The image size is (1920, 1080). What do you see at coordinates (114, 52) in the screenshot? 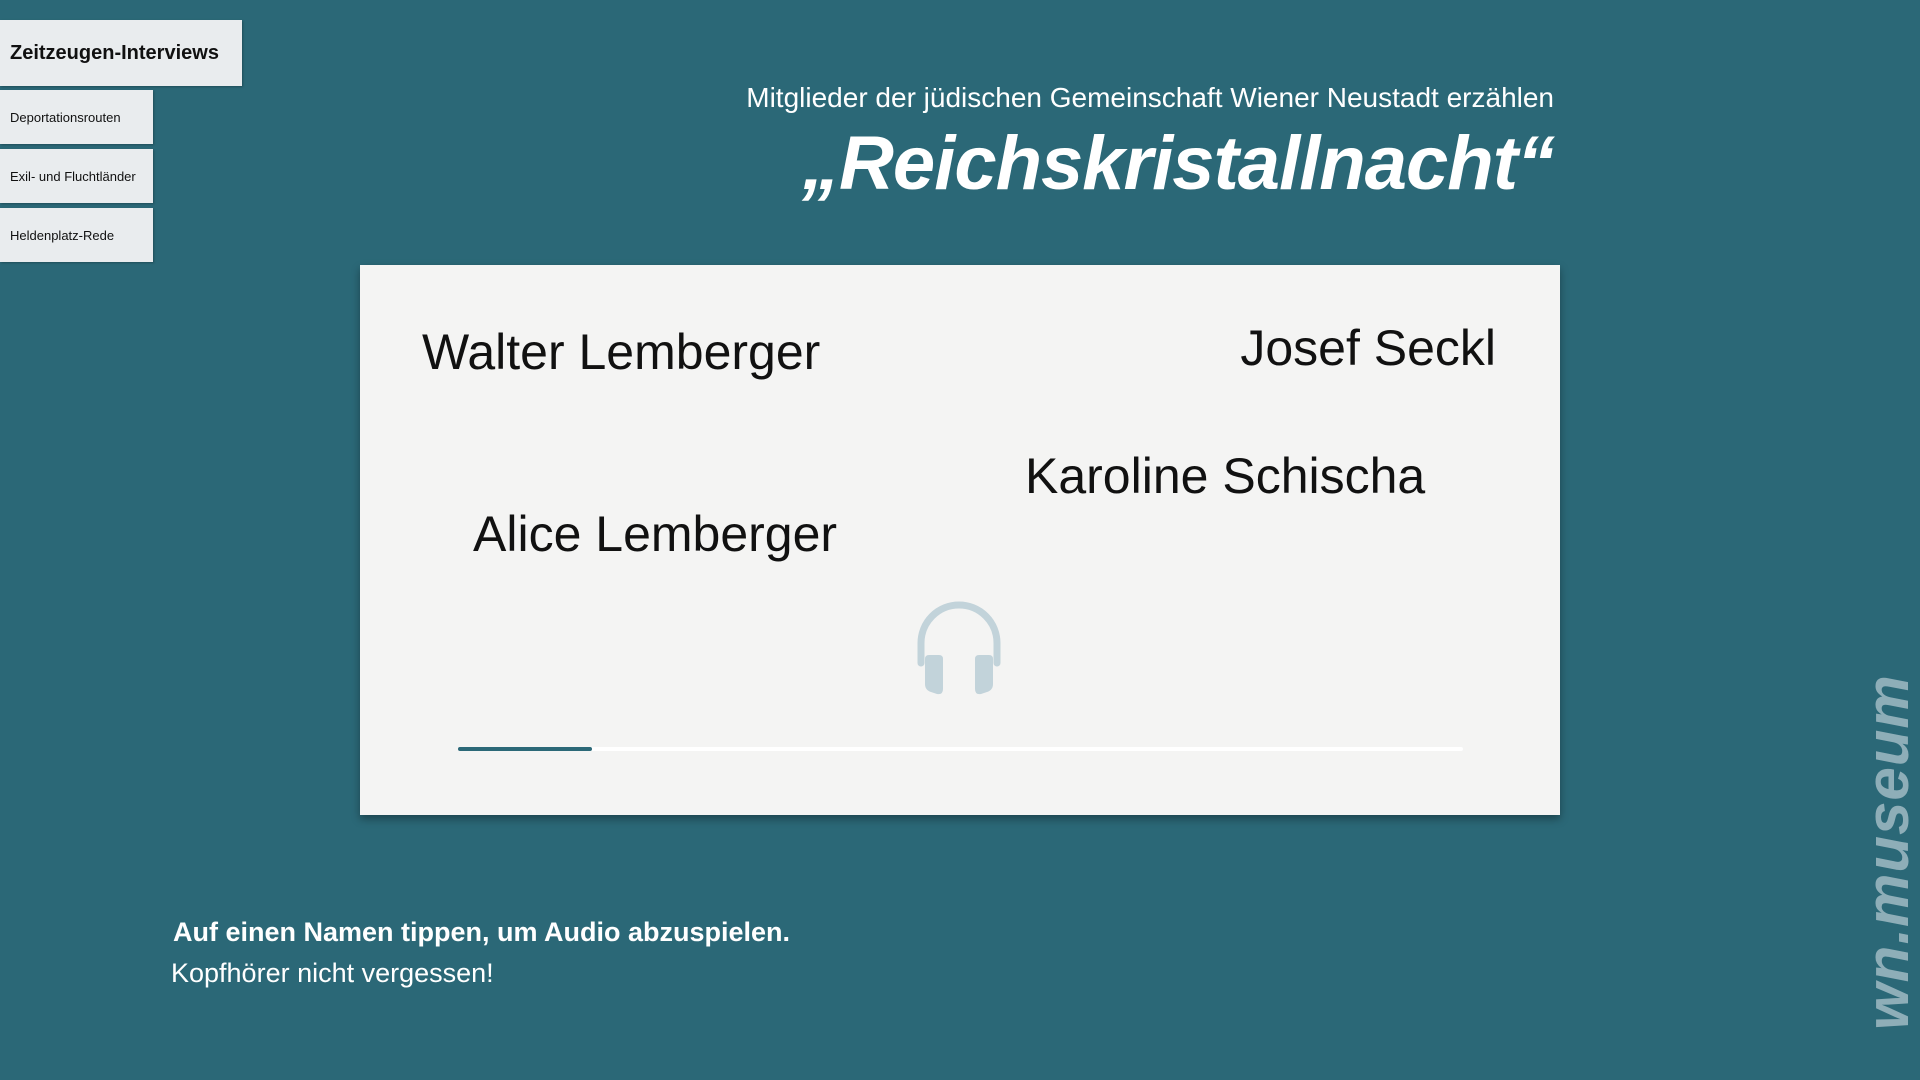
I see `nav-tab-label: Zeitzeugen-Interviews` at bounding box center [114, 52].